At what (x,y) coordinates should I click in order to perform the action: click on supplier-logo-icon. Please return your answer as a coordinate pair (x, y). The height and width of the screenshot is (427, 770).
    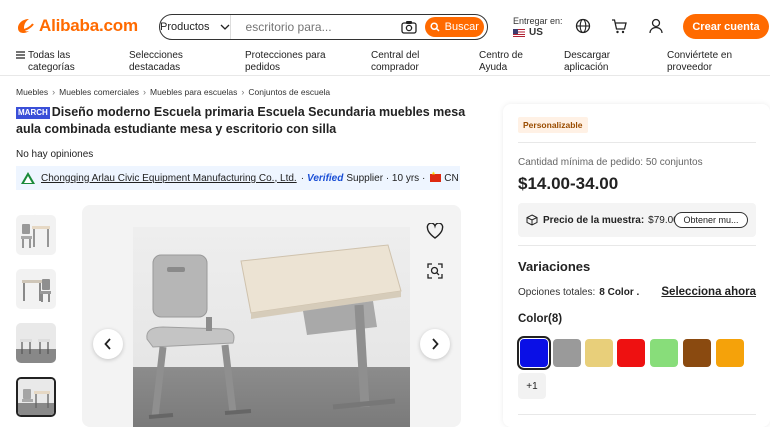
    Looking at the image, I should click on (28, 178).